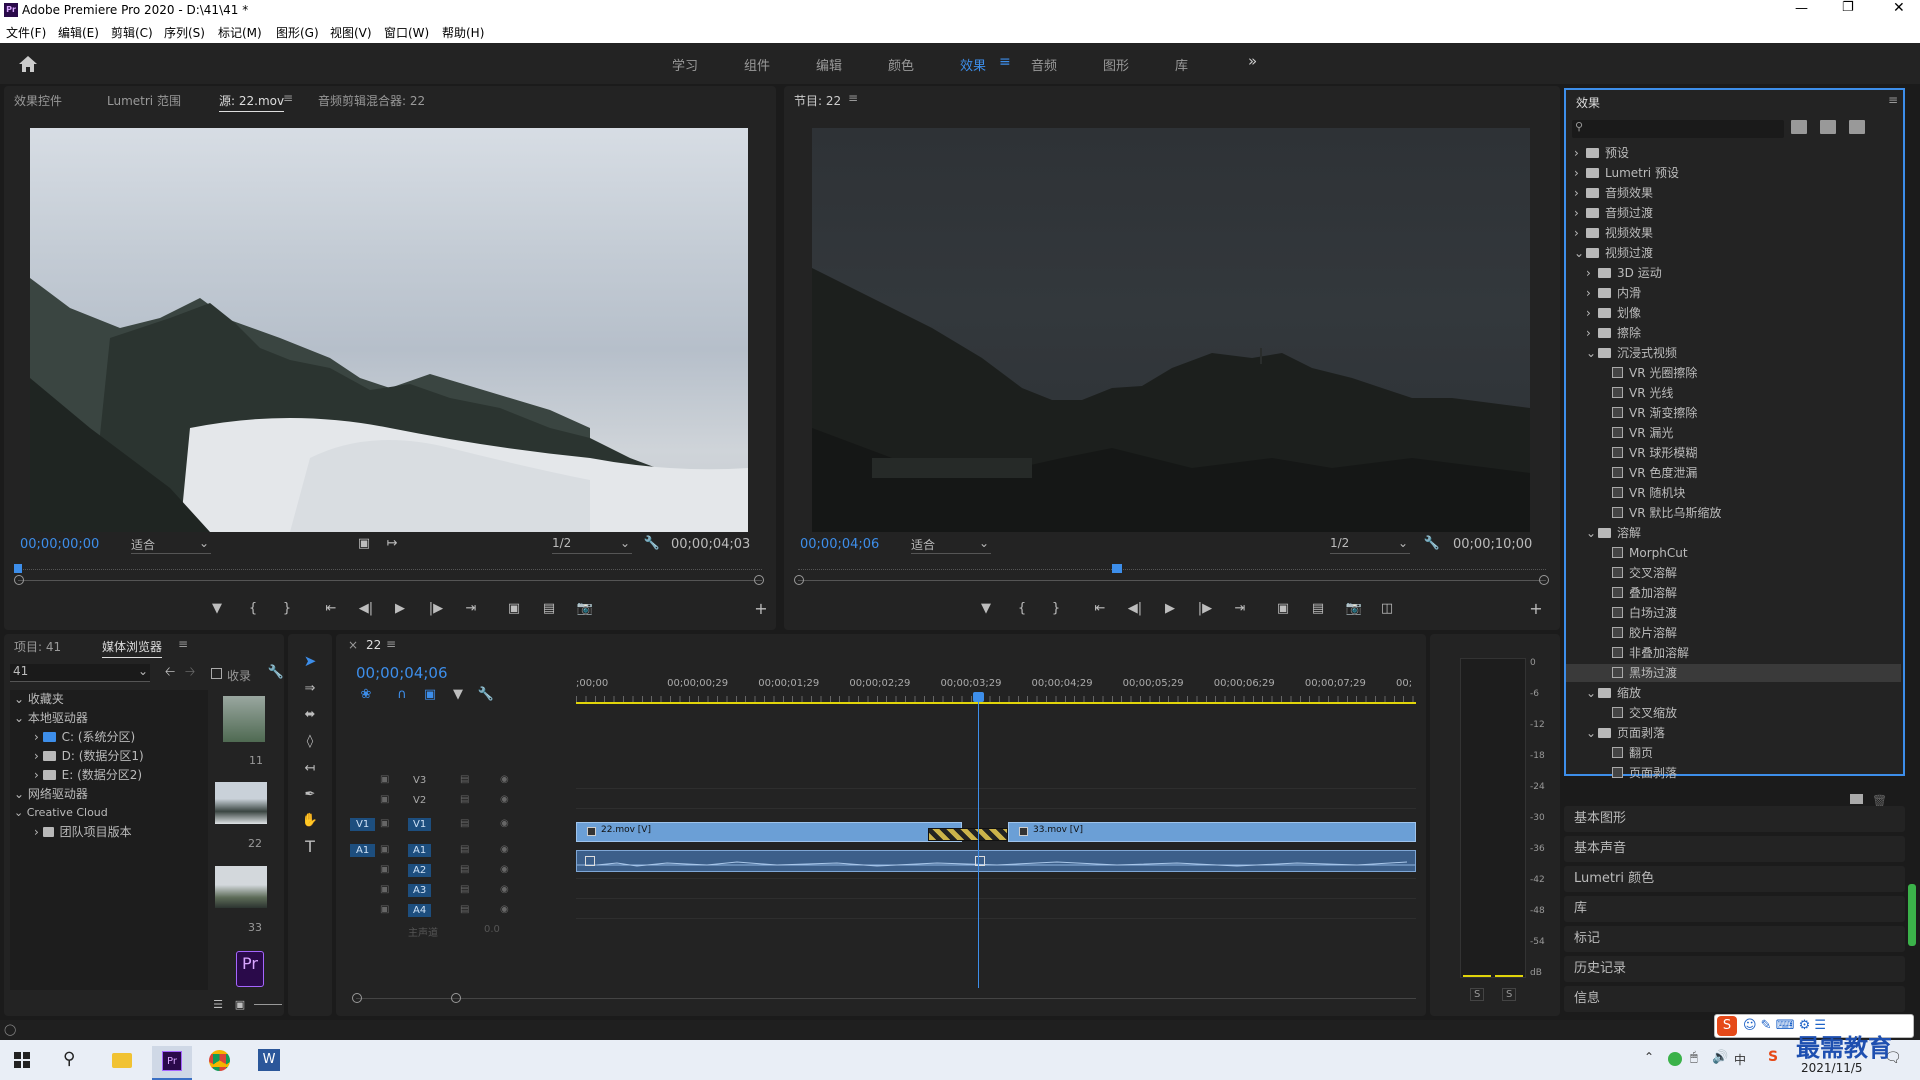 The height and width of the screenshot is (1080, 1920). Describe the element at coordinates (901, 64) in the screenshot. I see `workspace-color: 颜色` at that location.